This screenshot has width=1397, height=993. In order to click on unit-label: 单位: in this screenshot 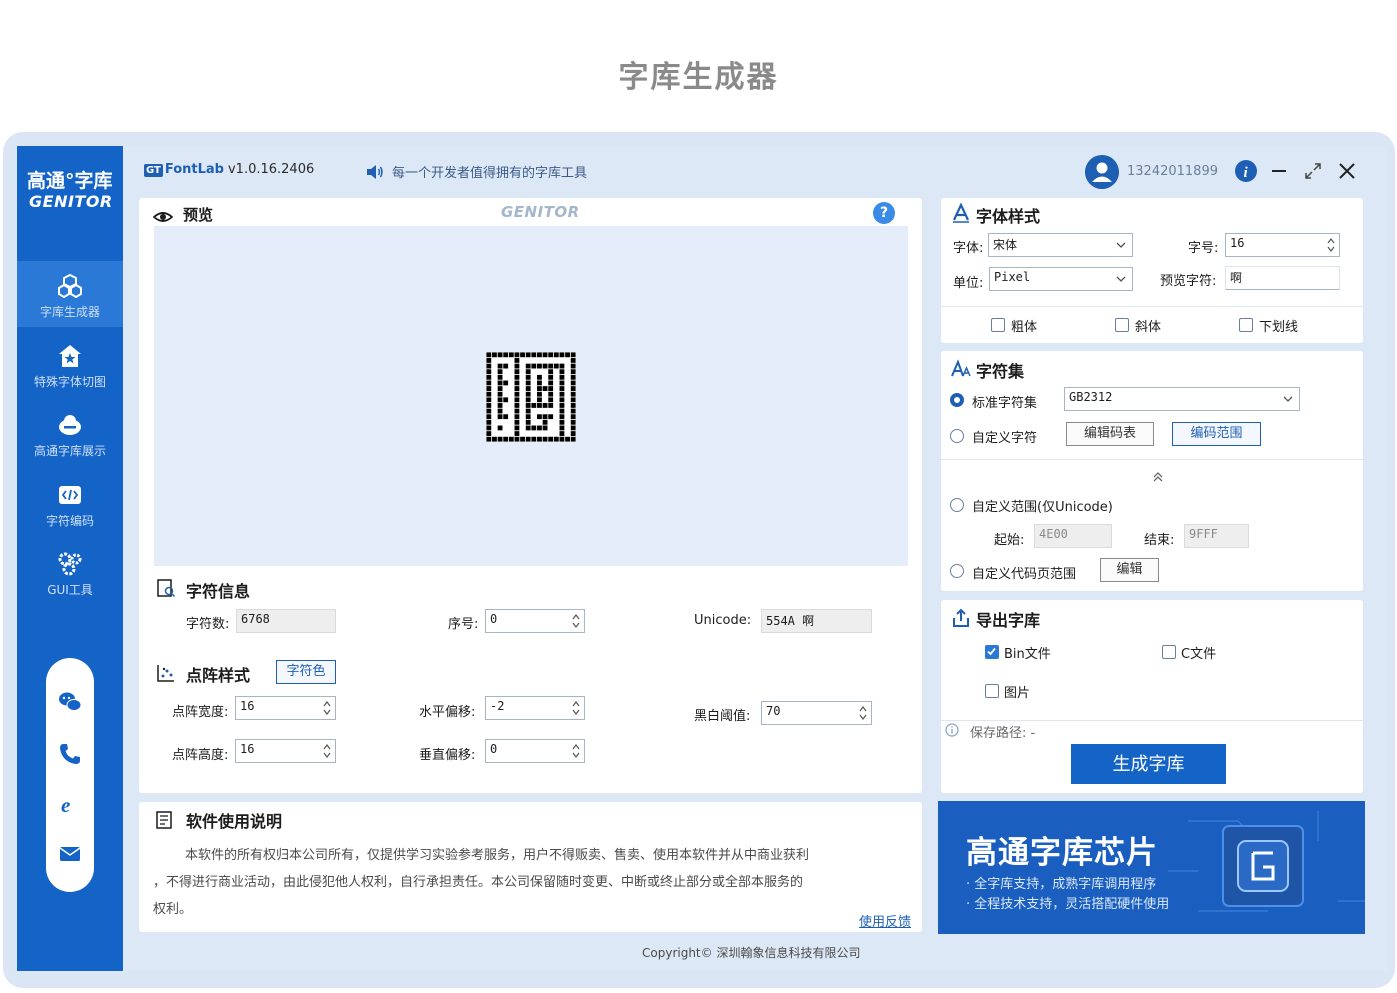, I will do `click(968, 283)`.